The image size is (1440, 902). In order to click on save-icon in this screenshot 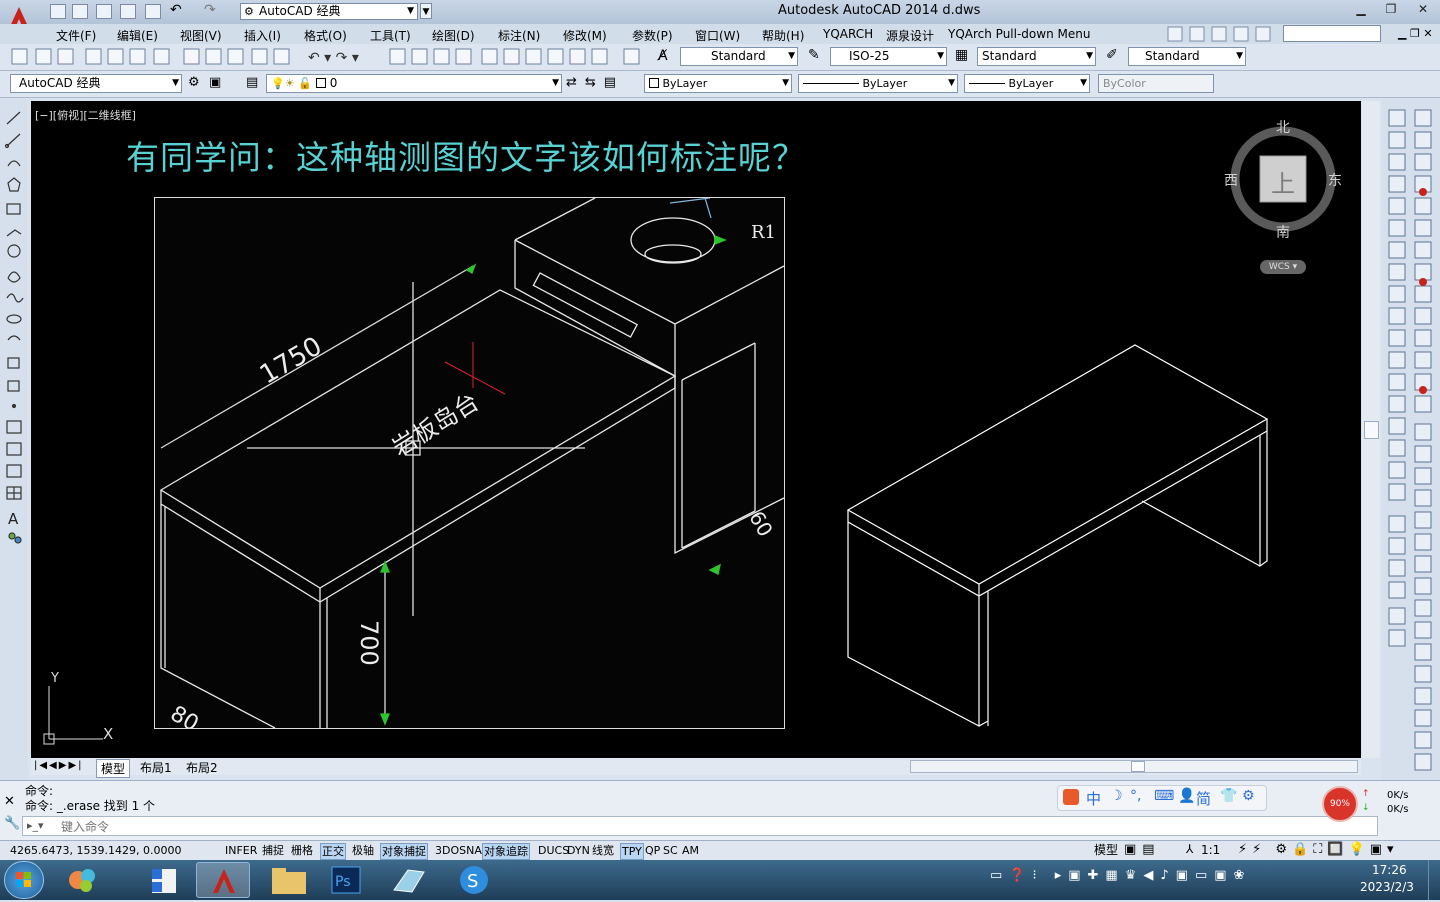, I will do `click(104, 11)`.